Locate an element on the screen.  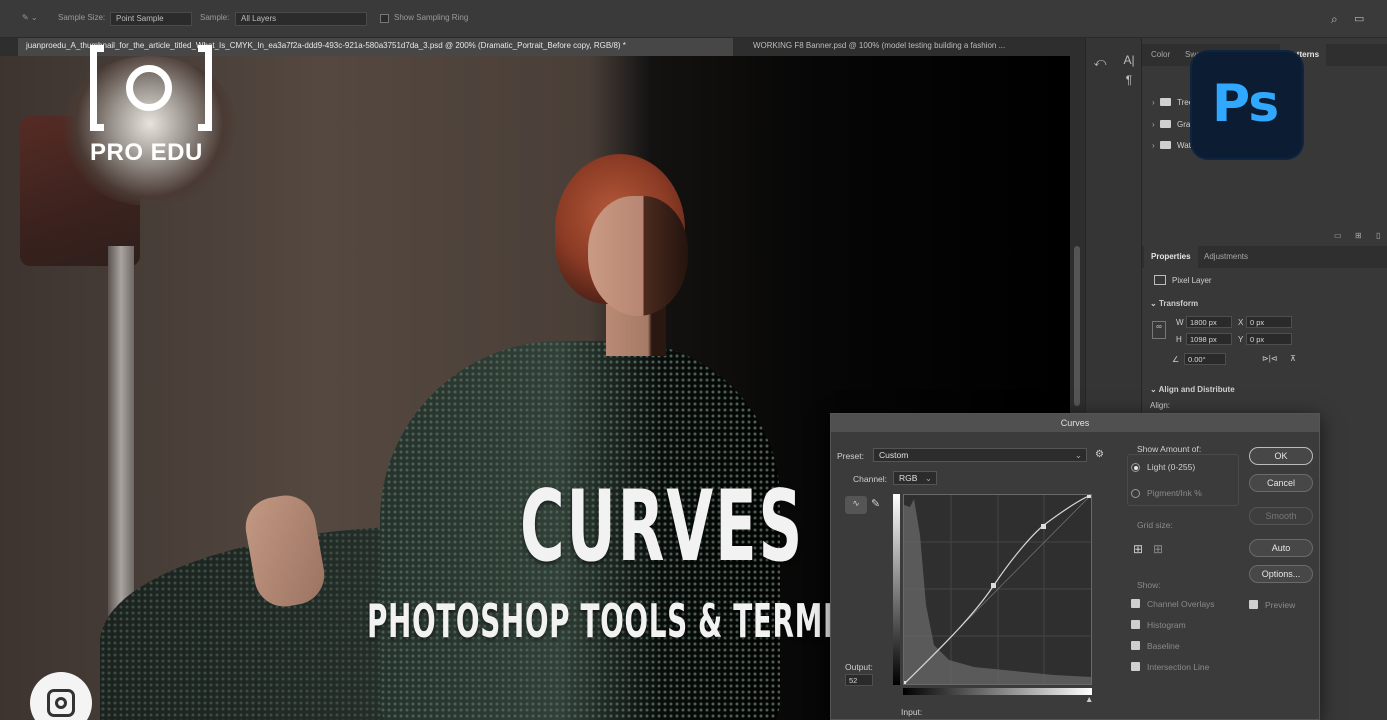
logo-bracket-left is located at coordinates (97, 88).